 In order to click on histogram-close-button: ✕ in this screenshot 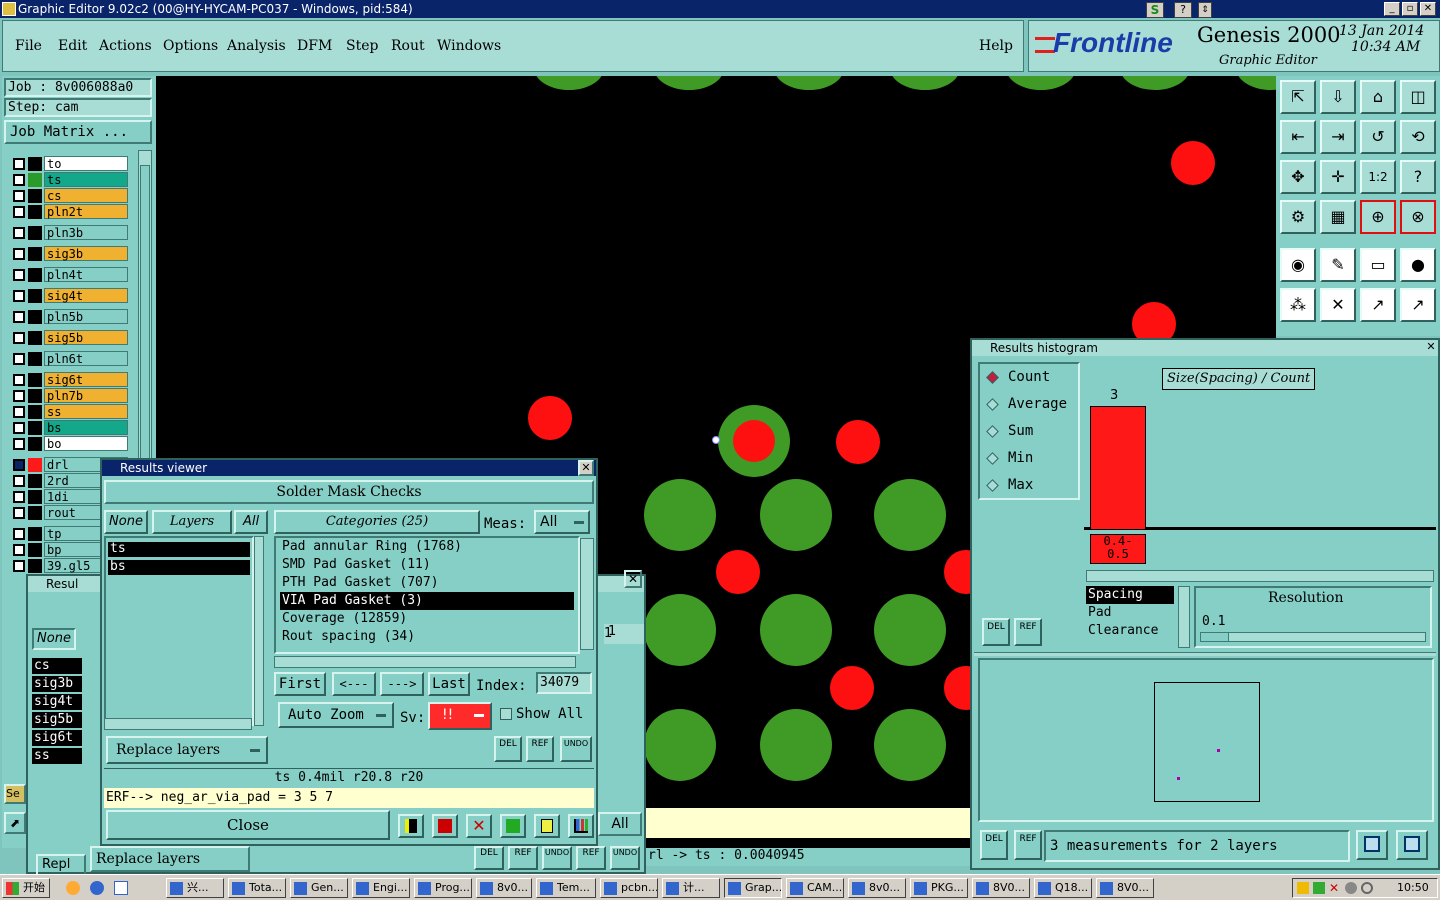, I will do `click(1431, 347)`.